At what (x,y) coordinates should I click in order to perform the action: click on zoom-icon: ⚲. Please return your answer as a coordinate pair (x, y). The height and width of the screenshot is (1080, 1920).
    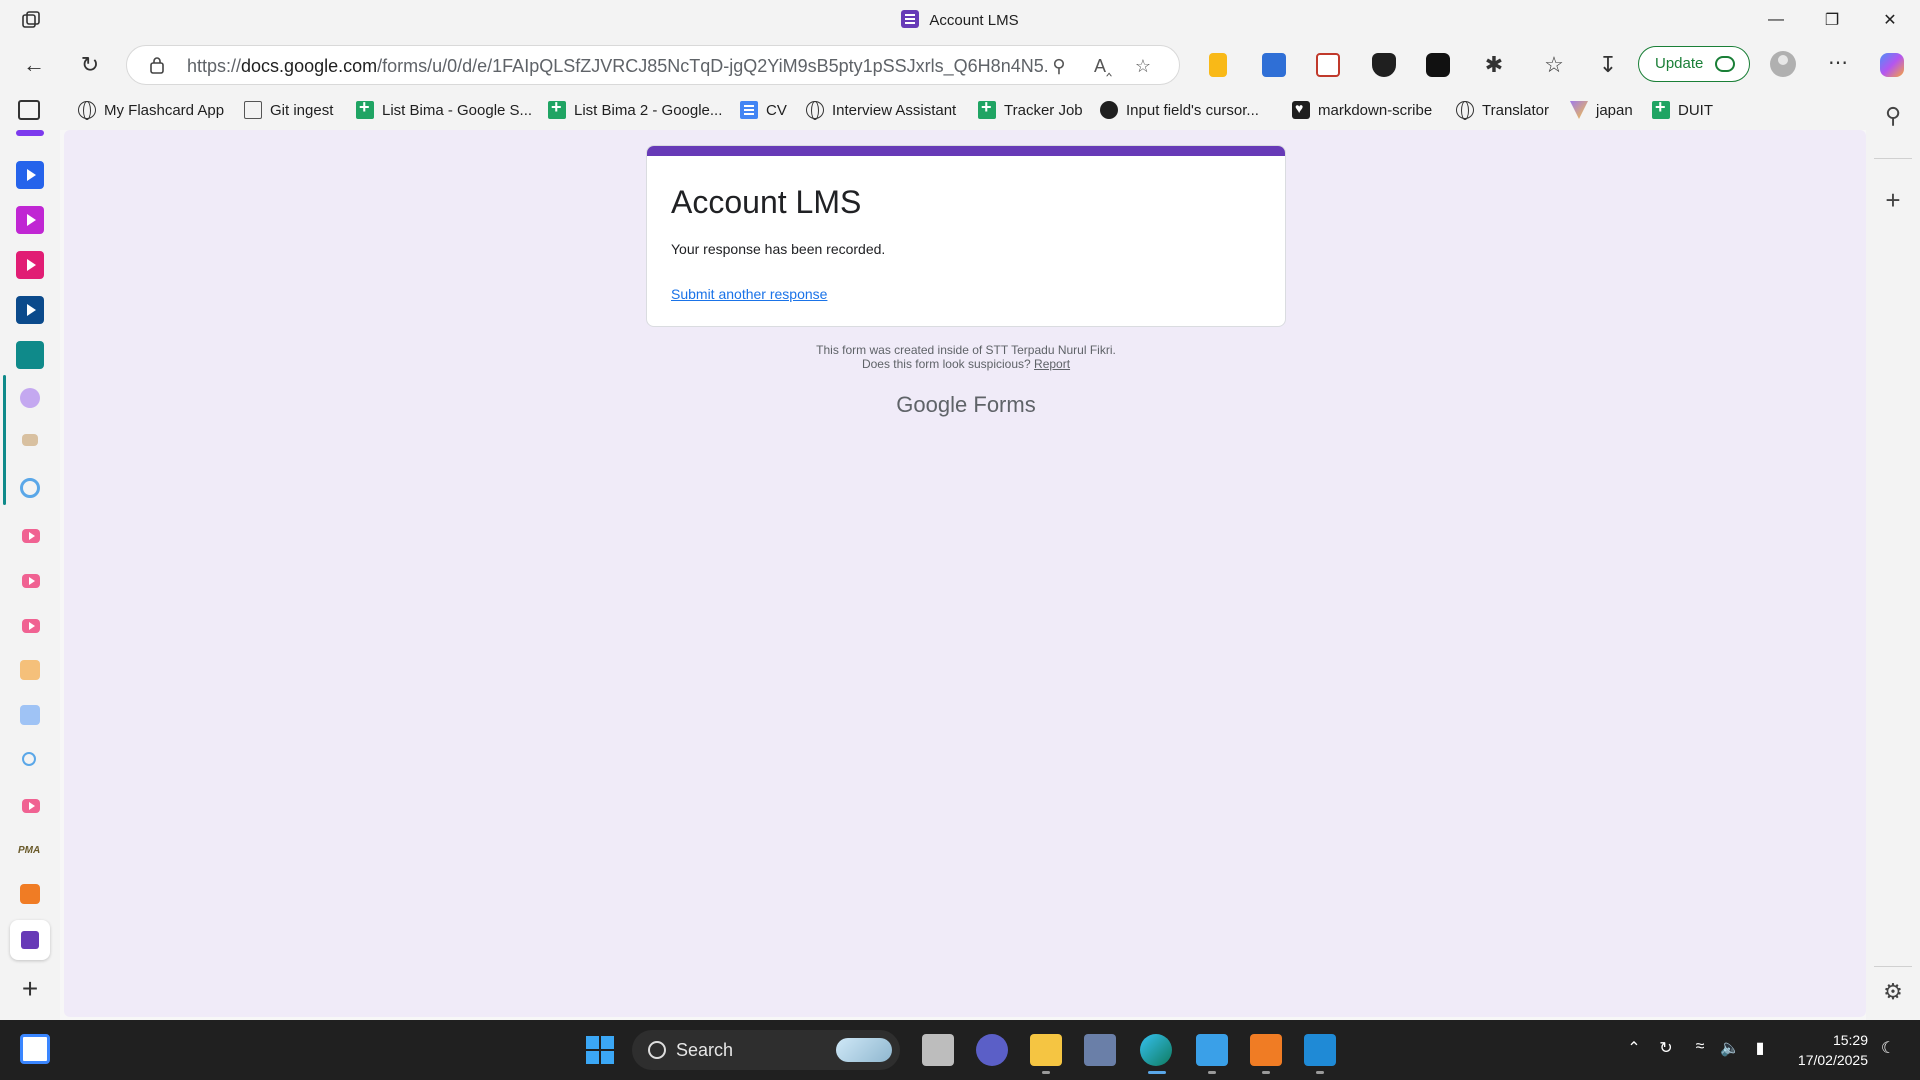
    Looking at the image, I should click on (1059, 66).